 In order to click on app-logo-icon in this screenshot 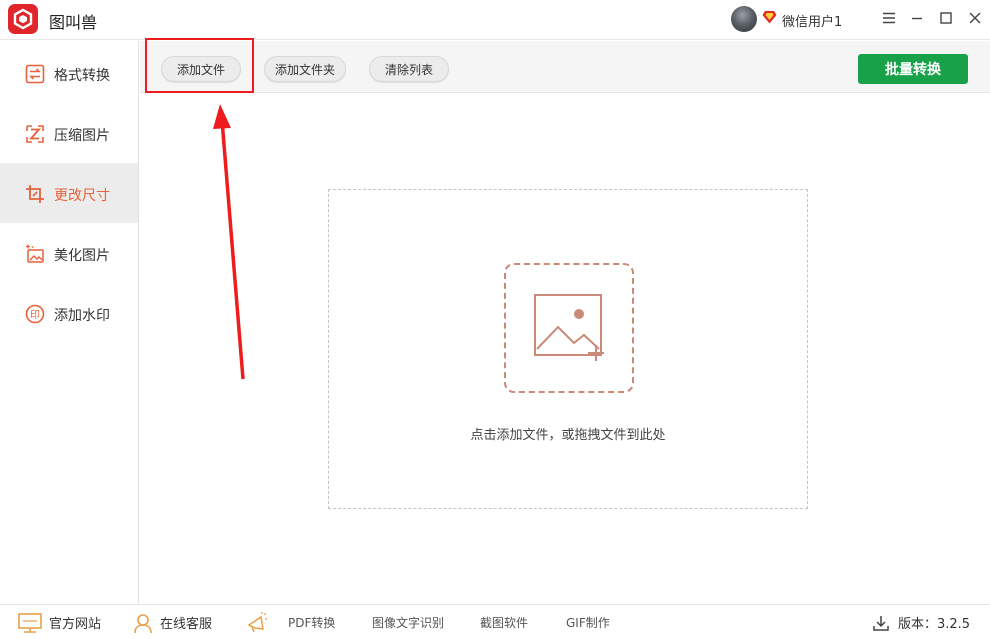, I will do `click(23, 19)`.